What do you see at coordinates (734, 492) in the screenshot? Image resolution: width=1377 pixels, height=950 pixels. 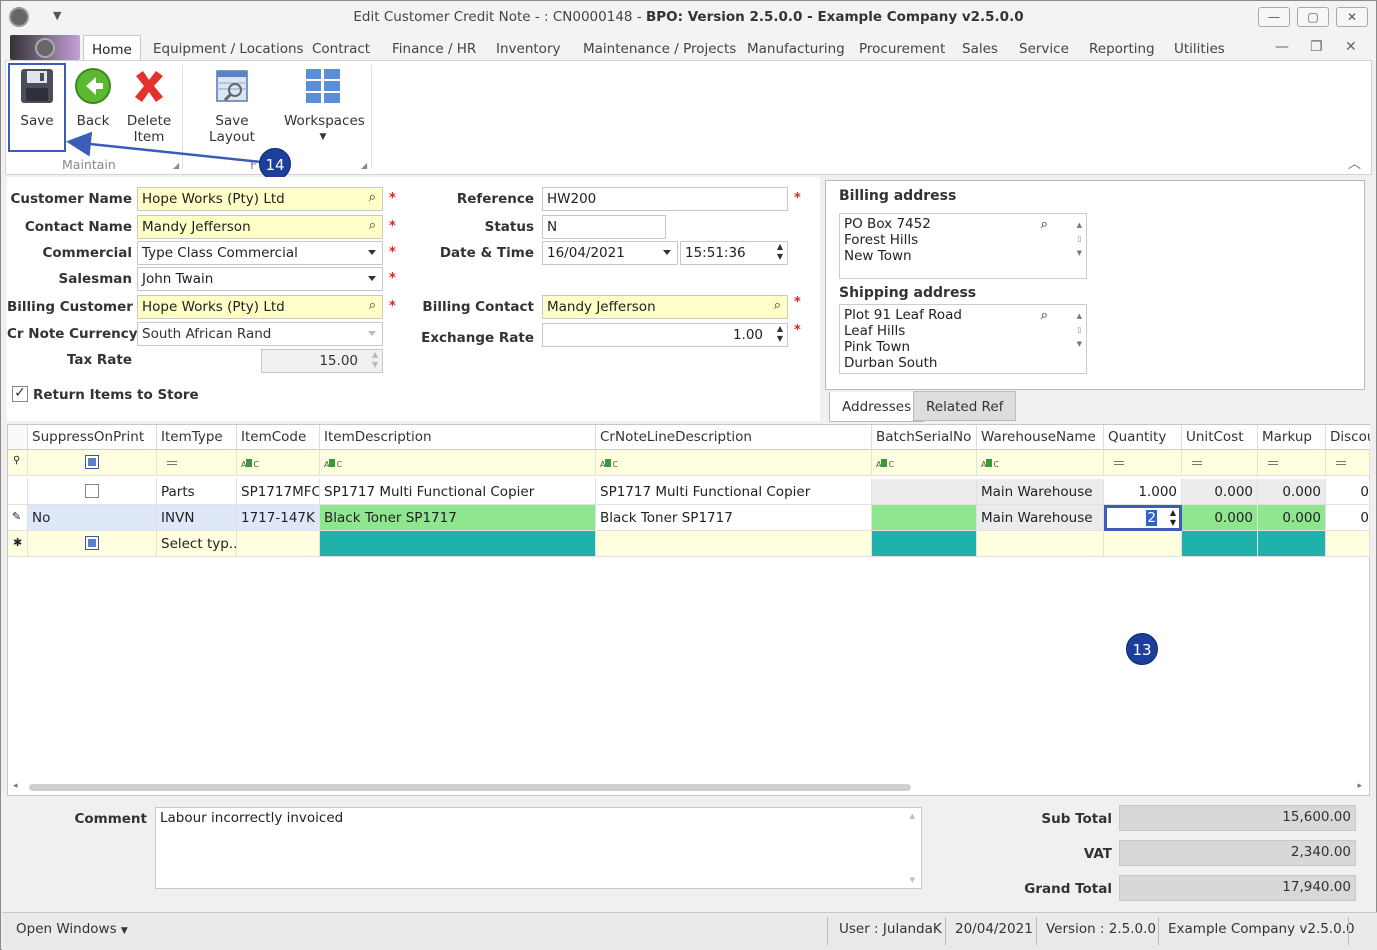 I see `line-description-cell: SP1717 Multi Functional Copier` at bounding box center [734, 492].